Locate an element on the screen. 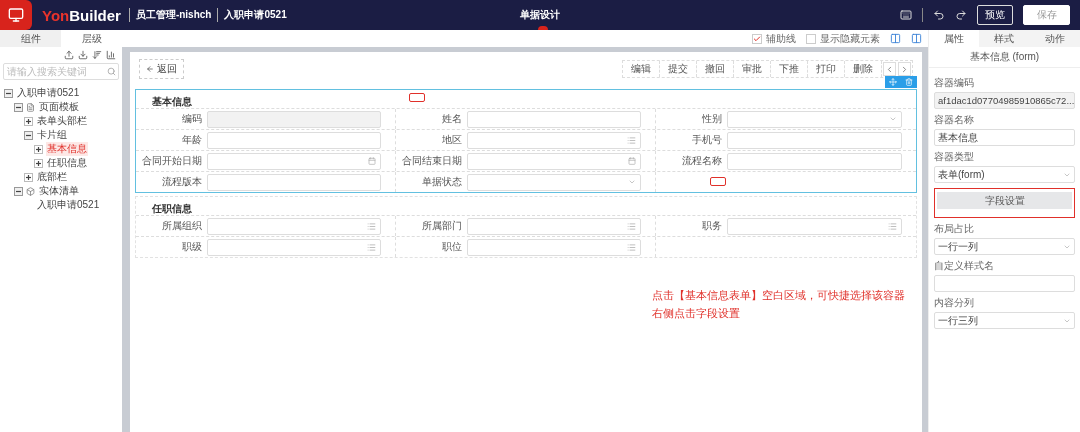 The image size is (1080, 432). field-label: 手机号 is located at coordinates (706, 140).